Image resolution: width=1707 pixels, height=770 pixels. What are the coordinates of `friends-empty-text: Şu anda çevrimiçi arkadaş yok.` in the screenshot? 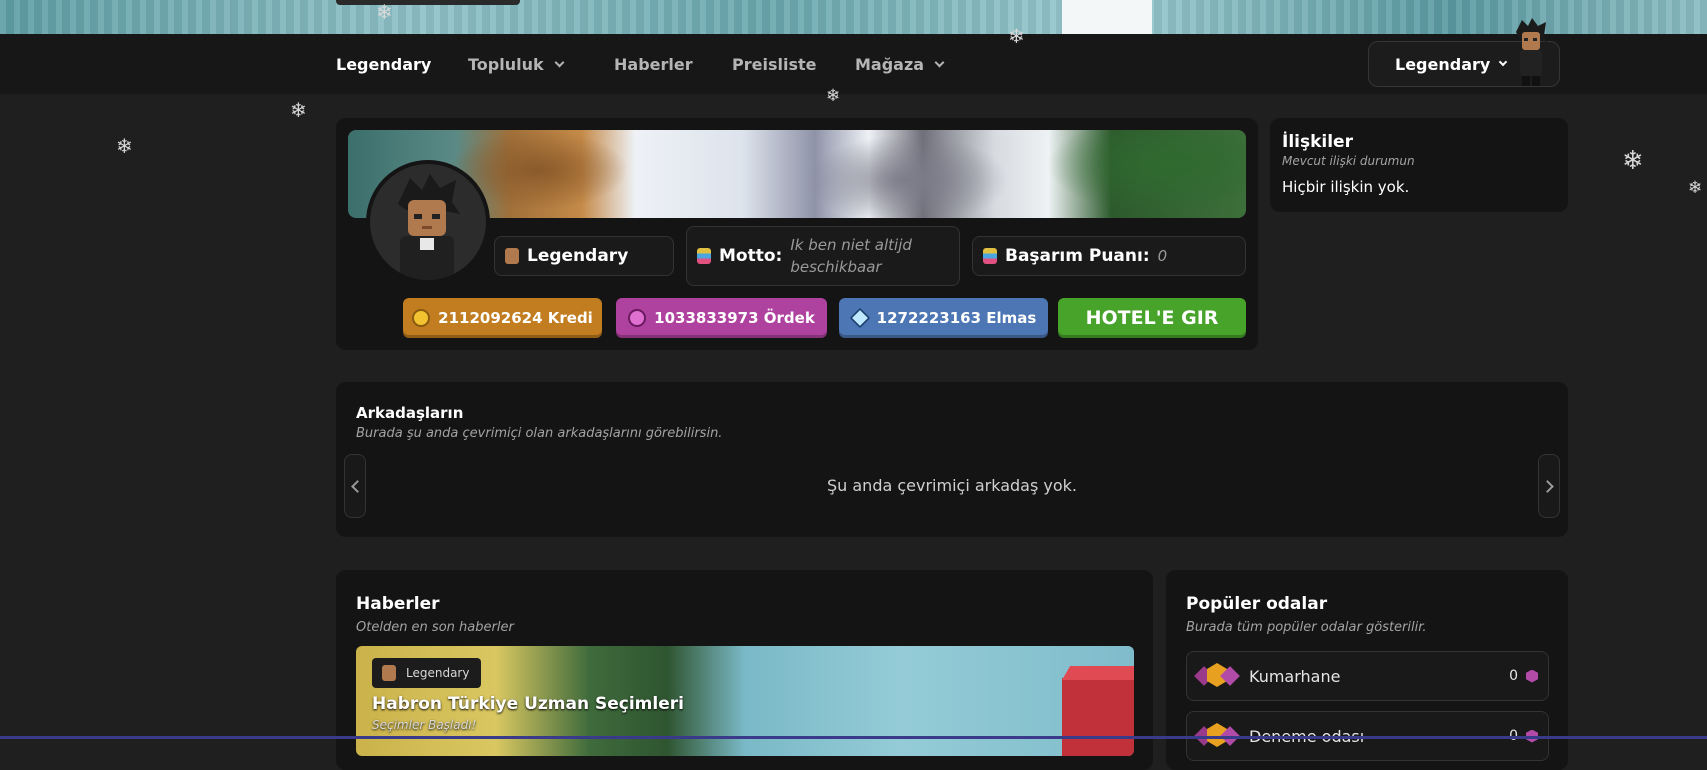 It's located at (952, 485).